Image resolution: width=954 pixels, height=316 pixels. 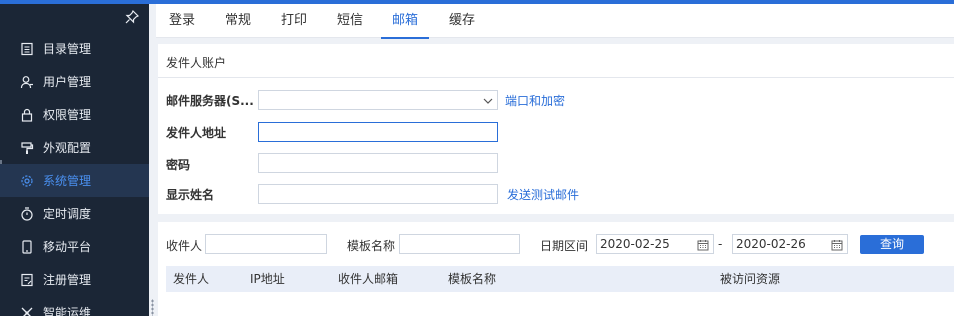 What do you see at coordinates (67, 115) in the screenshot?
I see `sidebar-item-label: 权限管理` at bounding box center [67, 115].